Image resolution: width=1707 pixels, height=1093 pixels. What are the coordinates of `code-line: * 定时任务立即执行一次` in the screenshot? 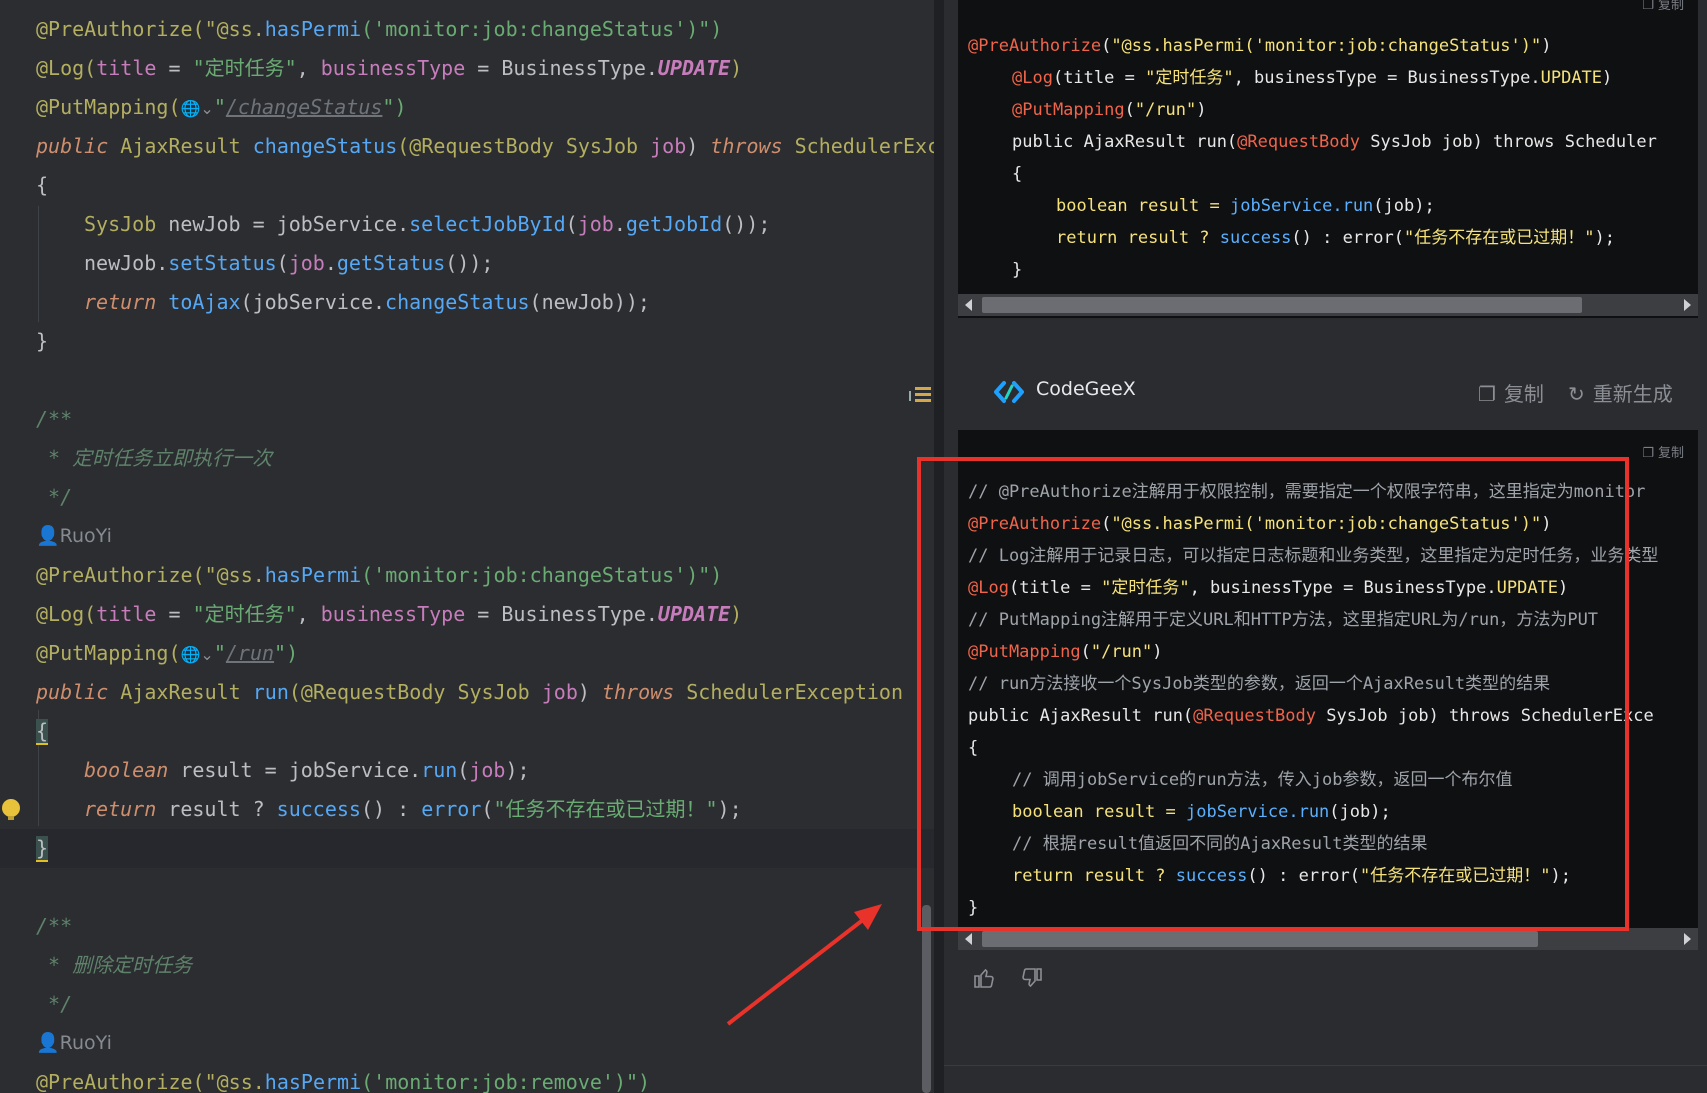 It's located at (467, 458).